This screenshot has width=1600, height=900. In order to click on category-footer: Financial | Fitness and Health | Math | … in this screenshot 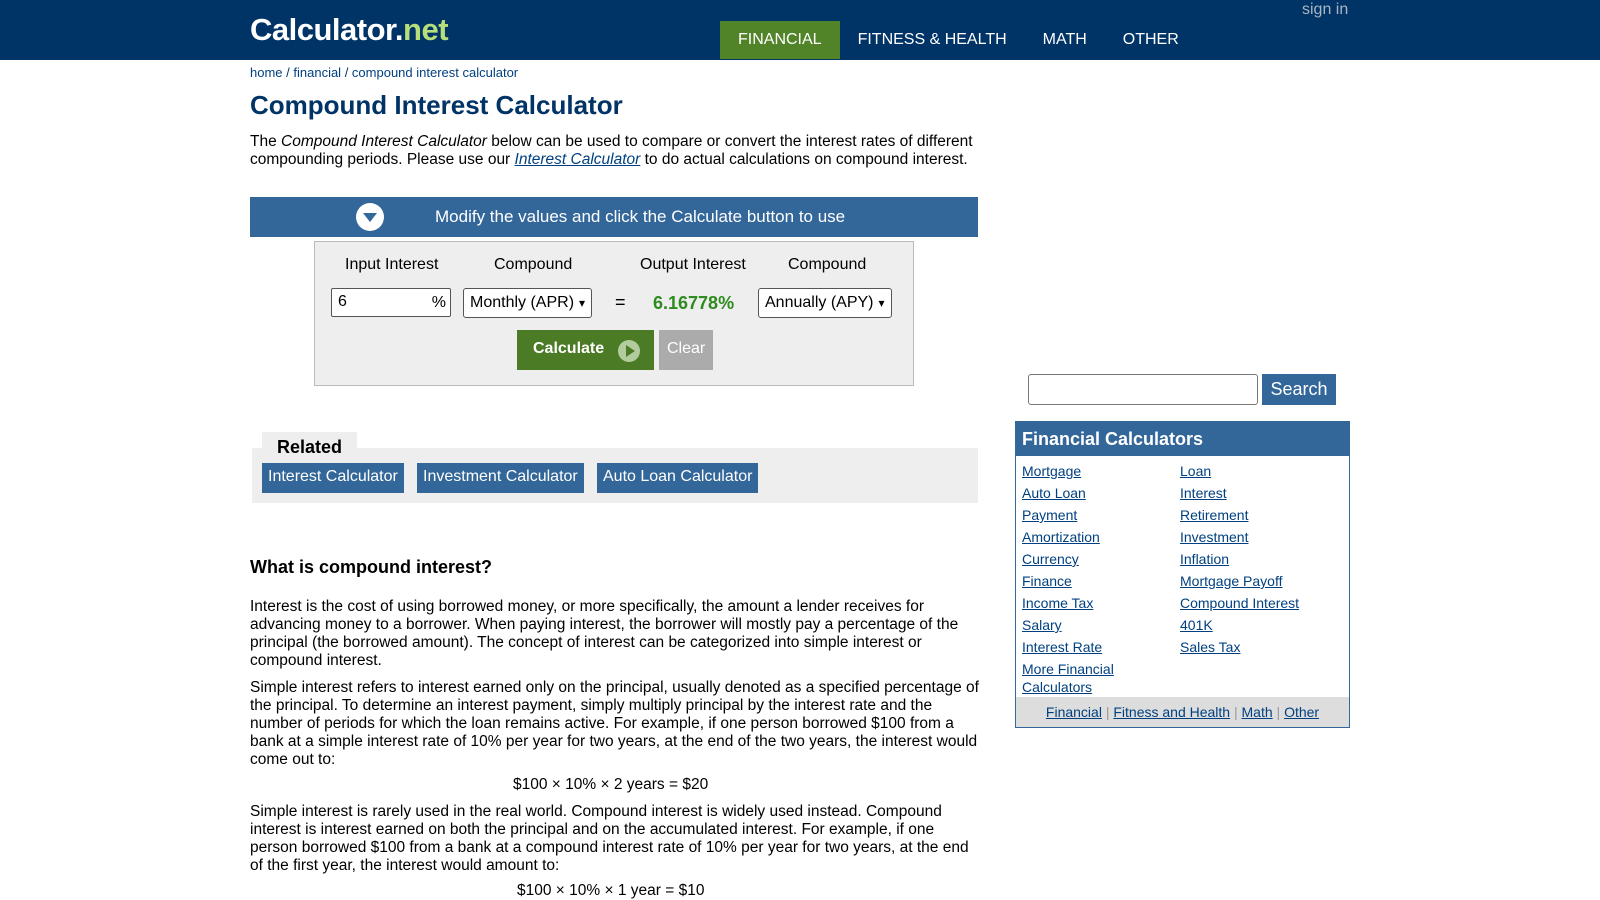, I will do `click(1182, 712)`.